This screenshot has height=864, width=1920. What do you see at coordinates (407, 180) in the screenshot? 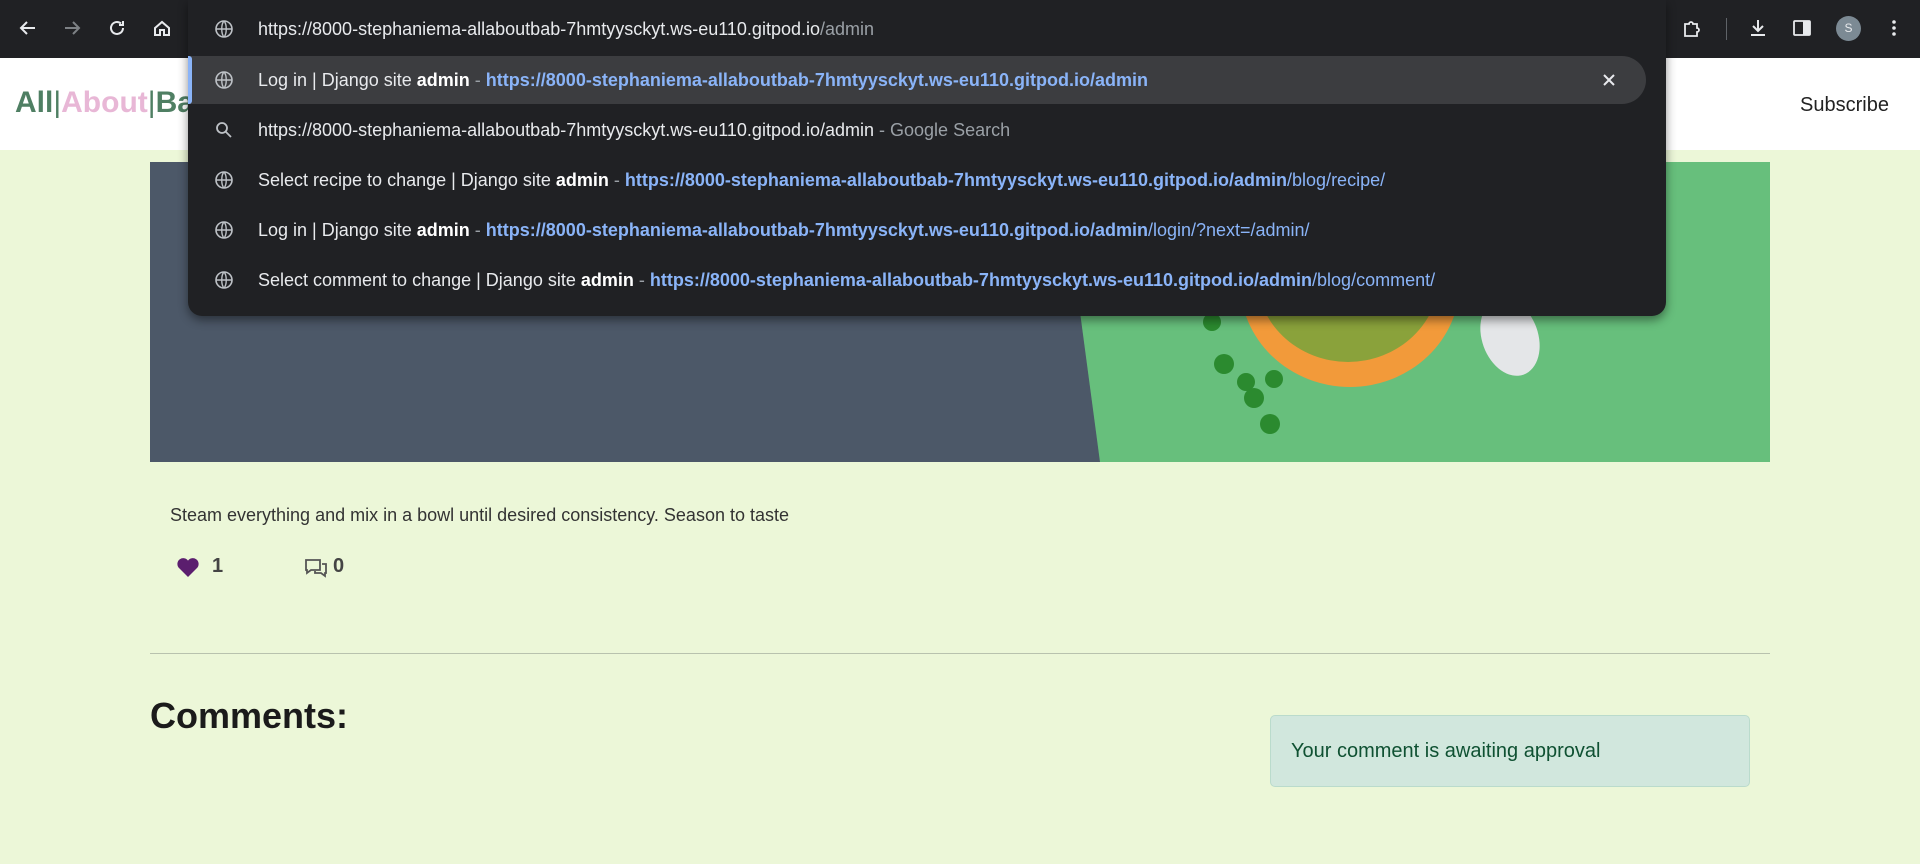
I see `suggestion-title: Select recipe to change | Django site` at bounding box center [407, 180].